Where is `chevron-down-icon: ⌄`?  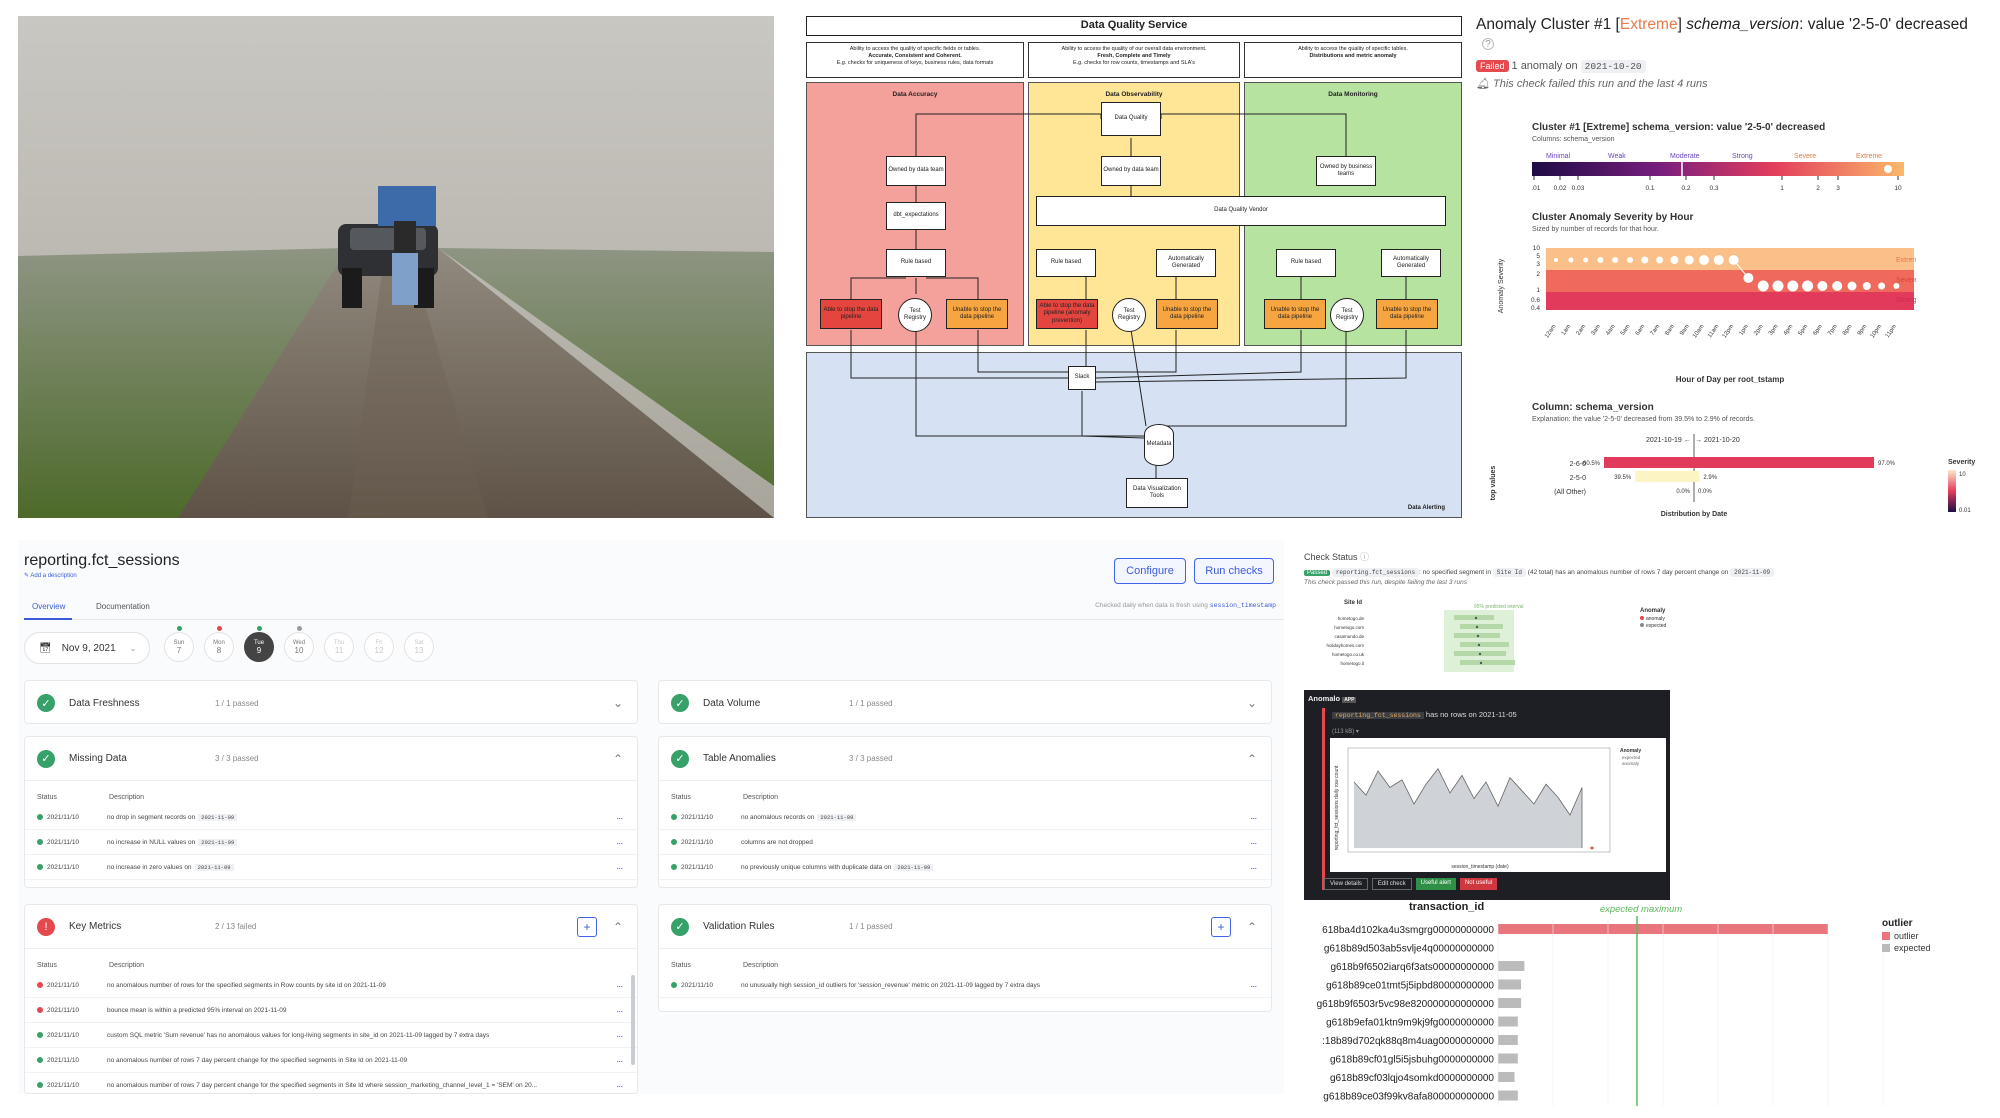
chevron-down-icon: ⌄ is located at coordinates (1251, 703).